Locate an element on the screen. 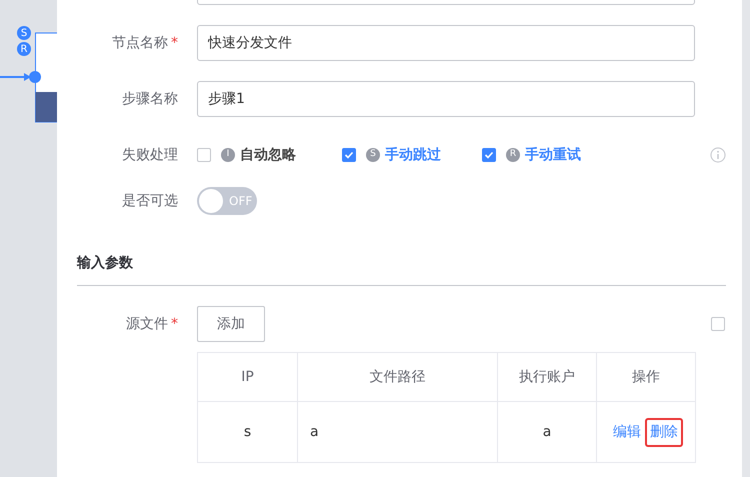  node-badge: R is located at coordinates (24, 49).